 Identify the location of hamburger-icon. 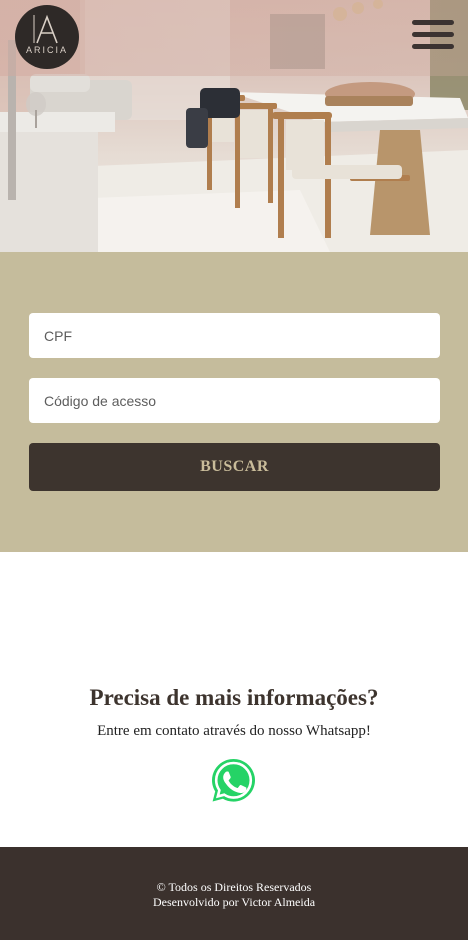
(433, 22).